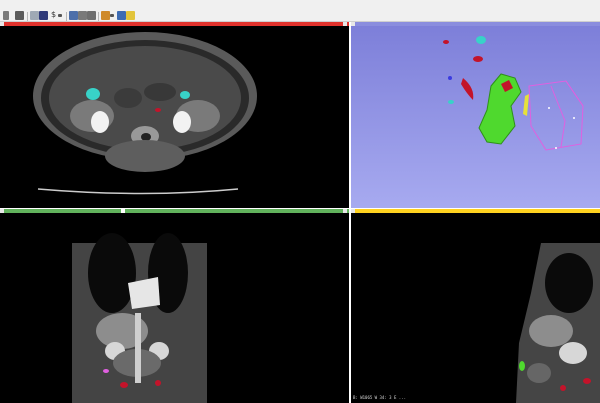 The height and width of the screenshot is (403, 600). What do you see at coordinates (53, 15) in the screenshot?
I see `zoom-indicator: $` at bounding box center [53, 15].